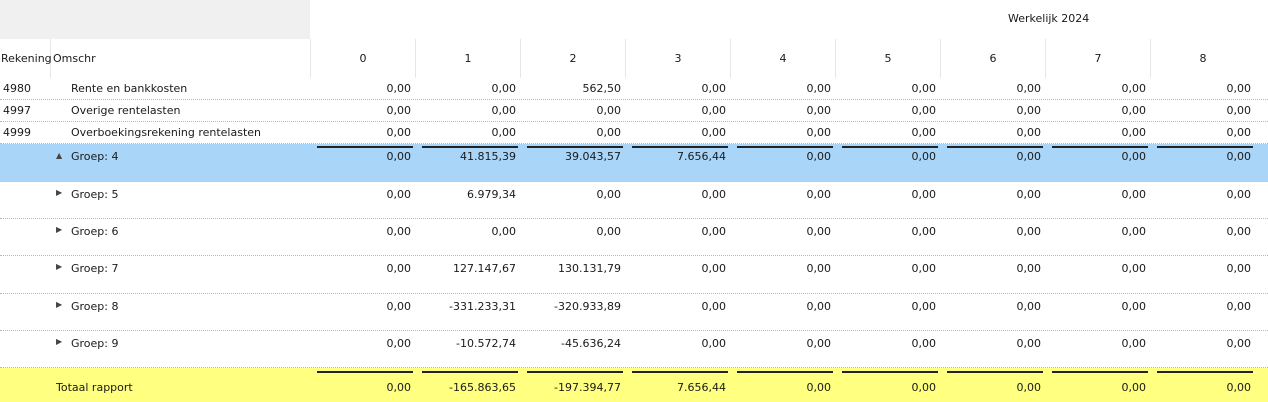 Image resolution: width=1268 pixels, height=402 pixels. I want to click on value-cell-period-1: 6.979,34, so click(468, 194).